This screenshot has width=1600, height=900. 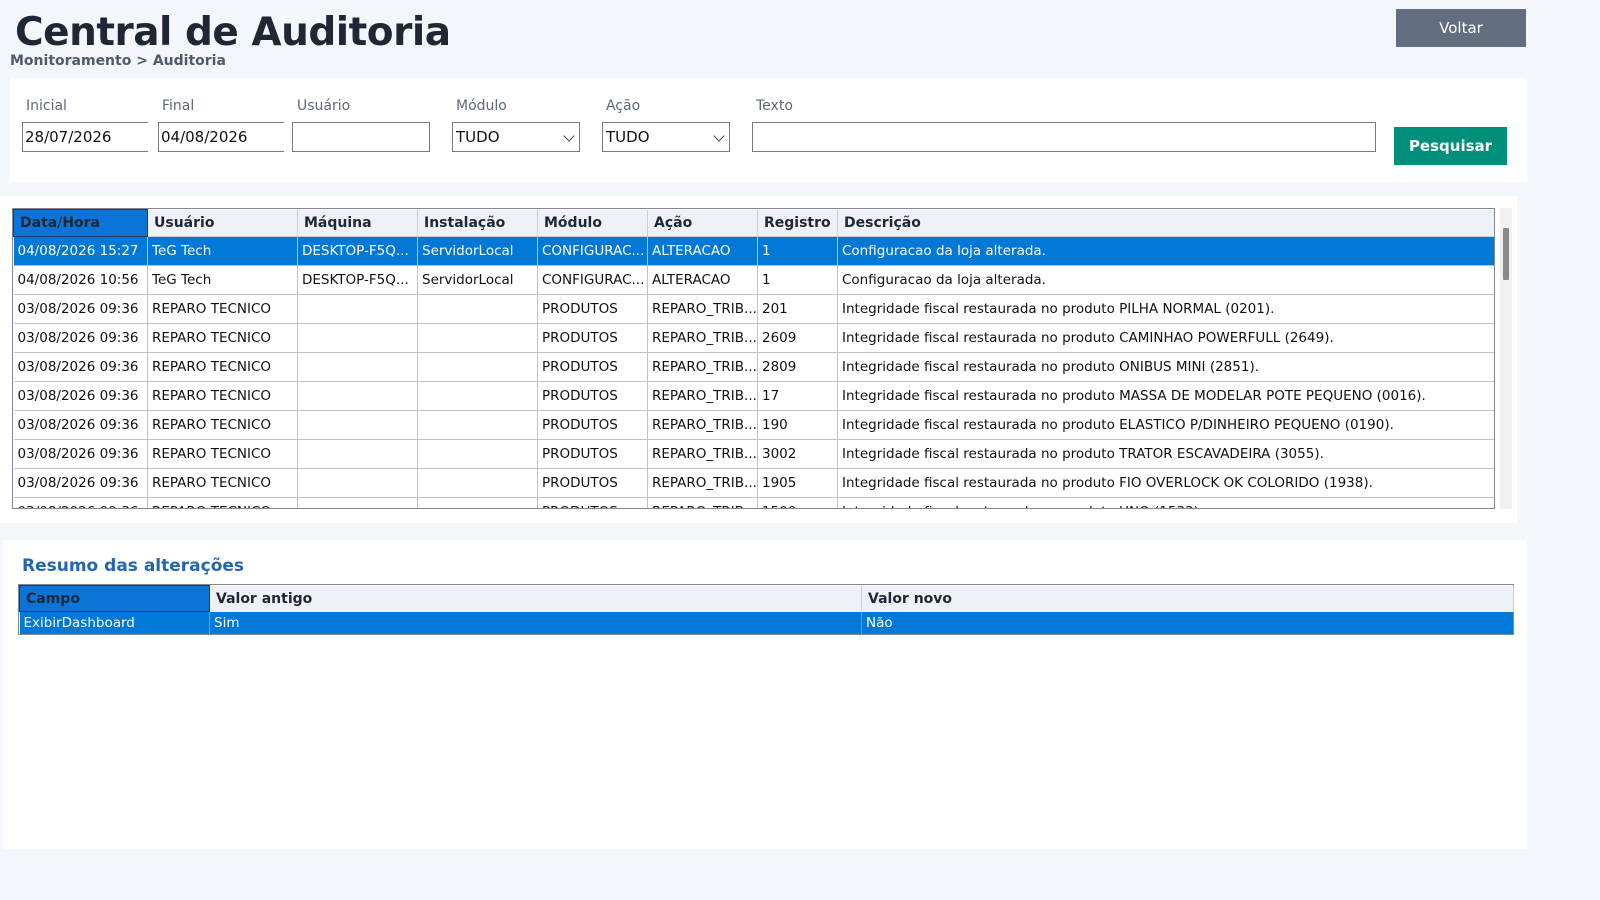 What do you see at coordinates (797, 251) in the screenshot?
I see `cell-record: 1` at bounding box center [797, 251].